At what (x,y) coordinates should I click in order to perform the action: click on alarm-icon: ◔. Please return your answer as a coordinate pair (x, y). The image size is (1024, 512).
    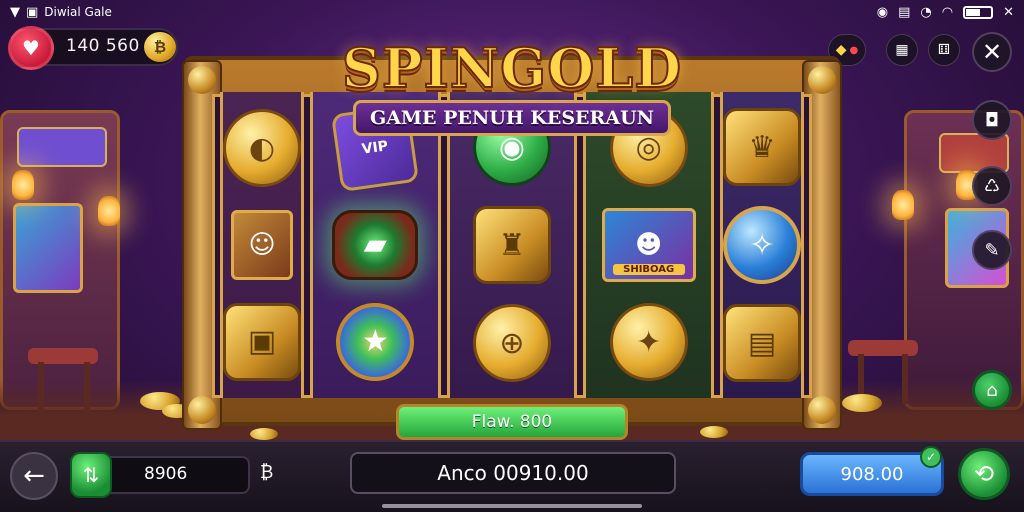
    Looking at the image, I should click on (926, 12).